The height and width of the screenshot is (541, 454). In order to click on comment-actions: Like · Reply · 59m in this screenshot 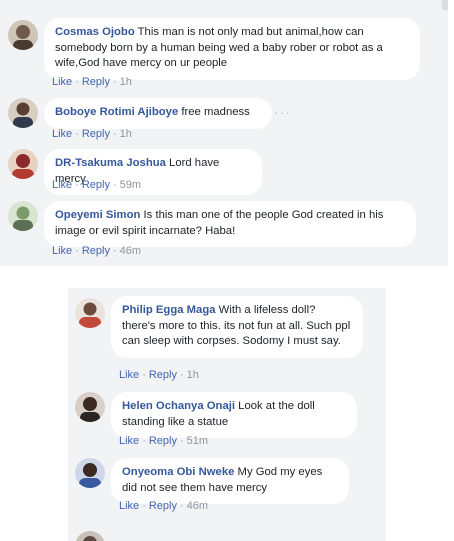, I will do `click(96, 185)`.